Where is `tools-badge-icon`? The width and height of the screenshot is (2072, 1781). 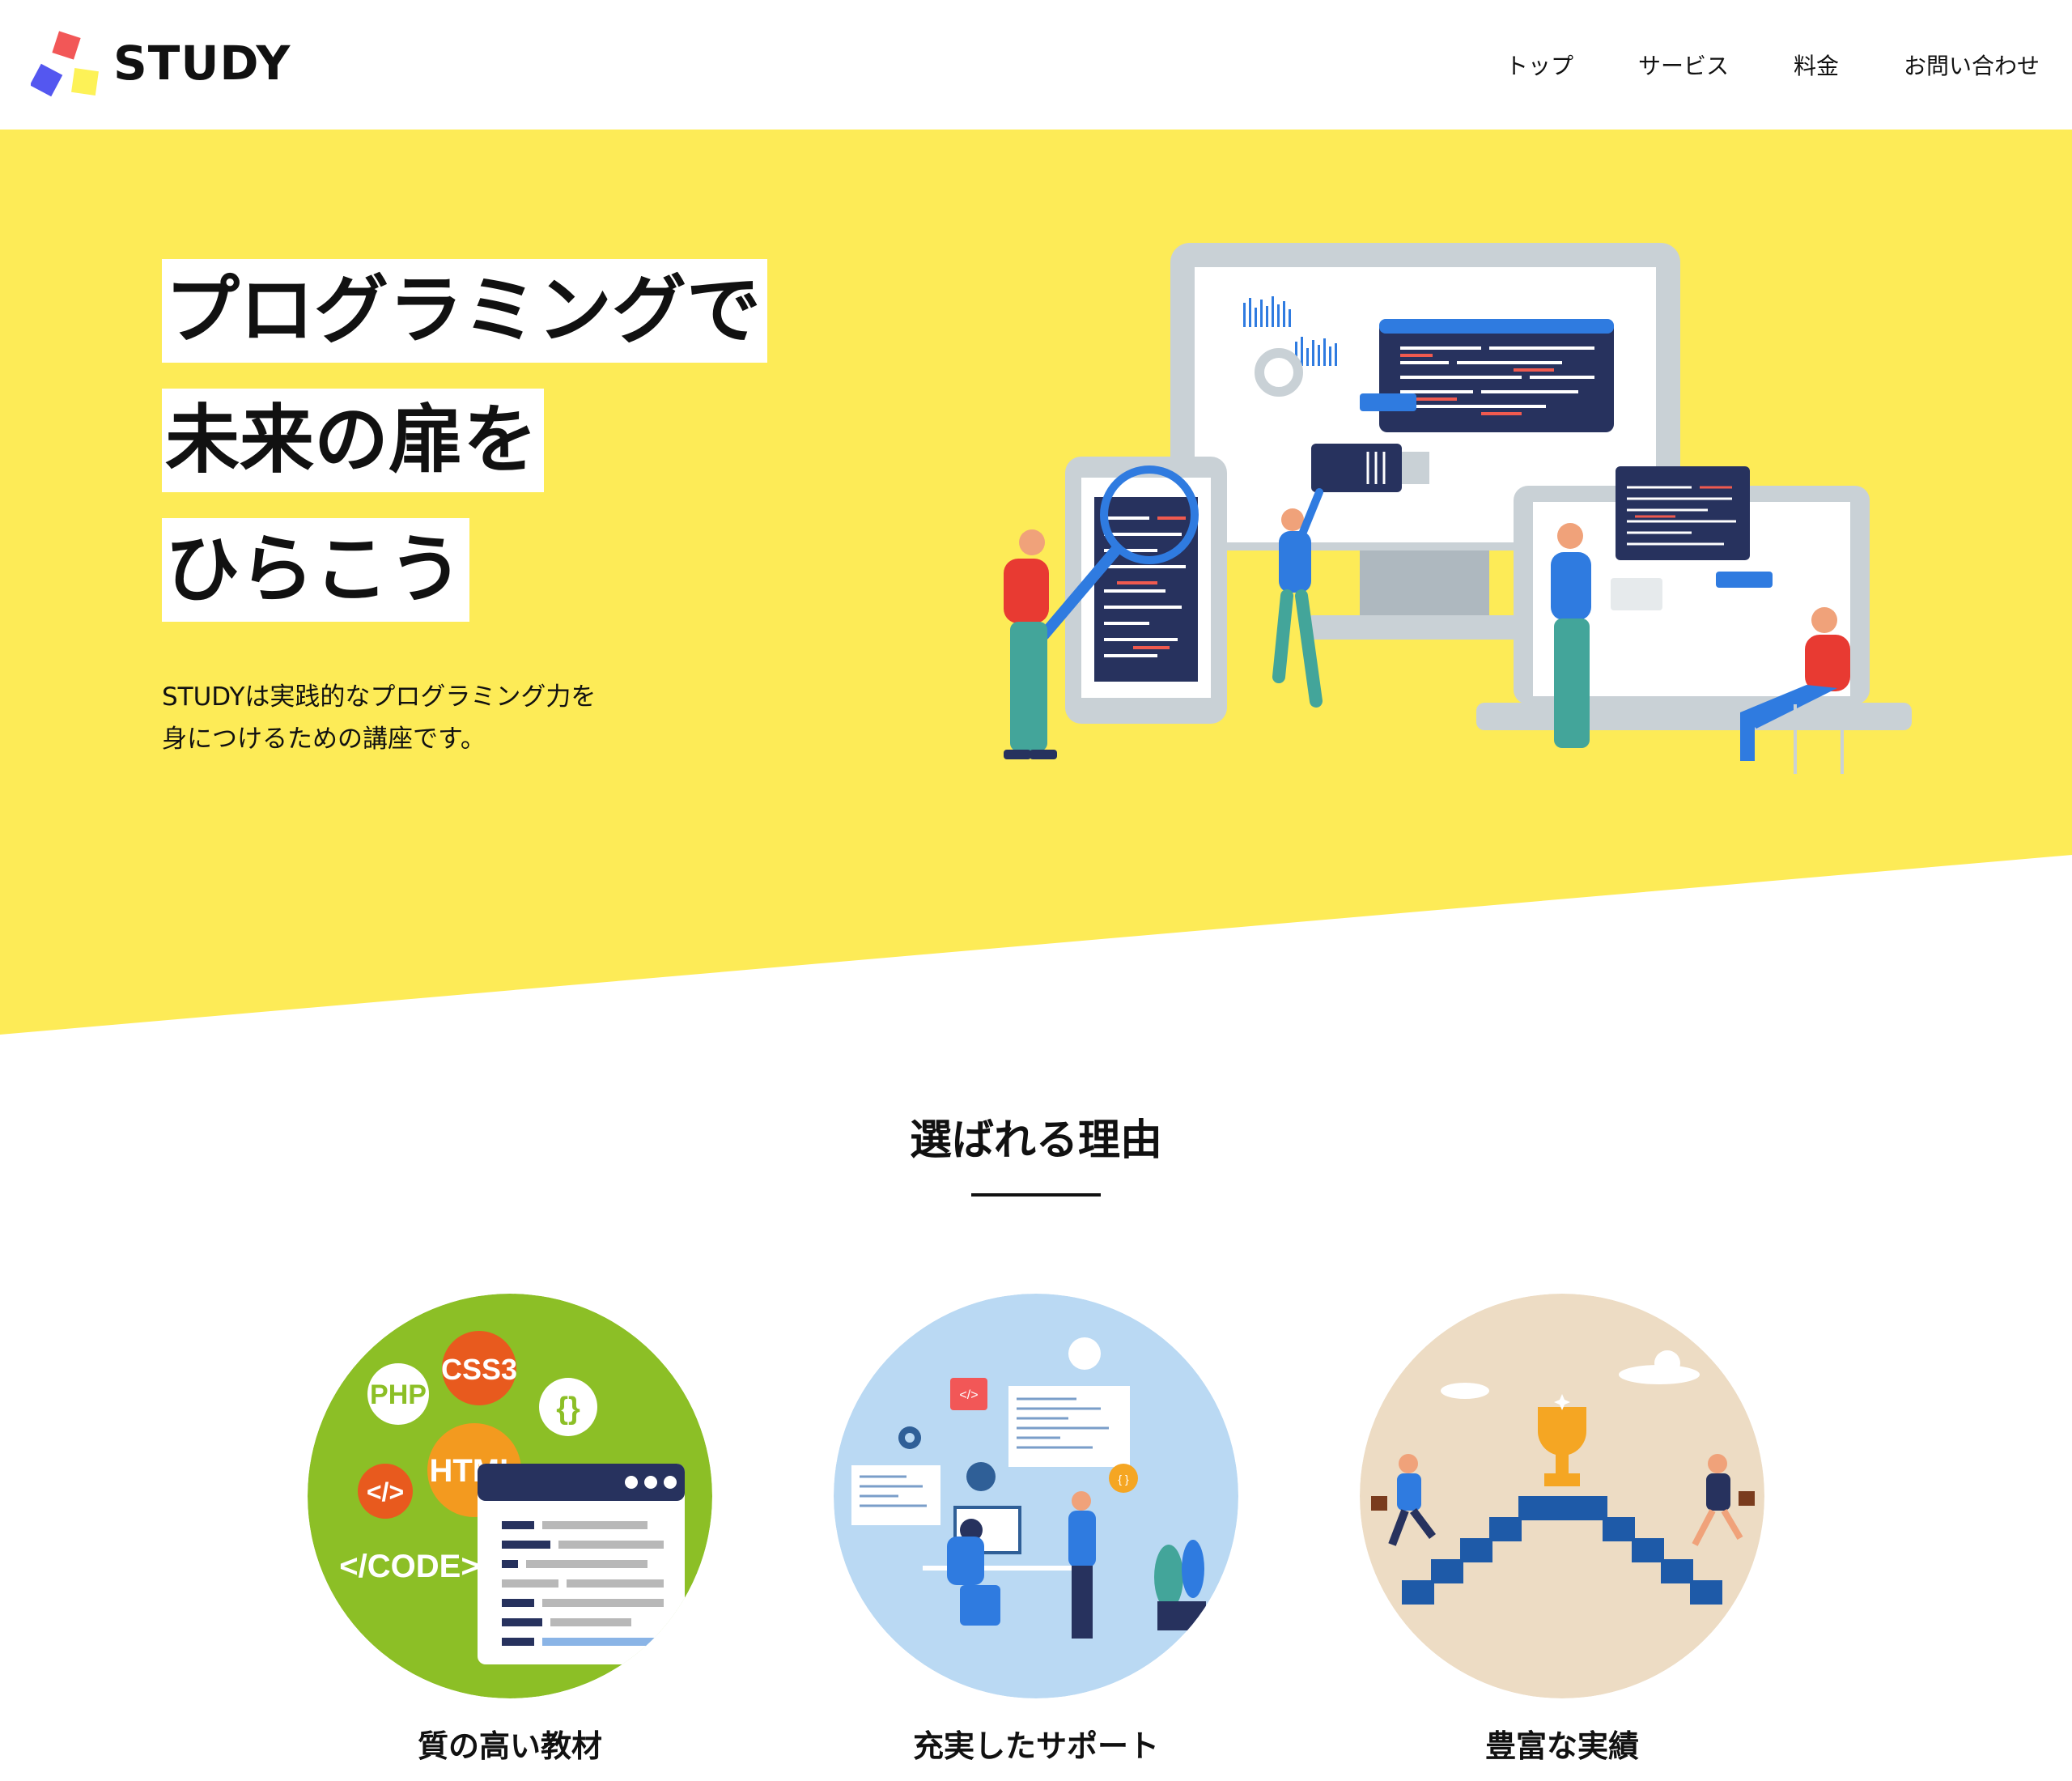 tools-badge-icon is located at coordinates (981, 1476).